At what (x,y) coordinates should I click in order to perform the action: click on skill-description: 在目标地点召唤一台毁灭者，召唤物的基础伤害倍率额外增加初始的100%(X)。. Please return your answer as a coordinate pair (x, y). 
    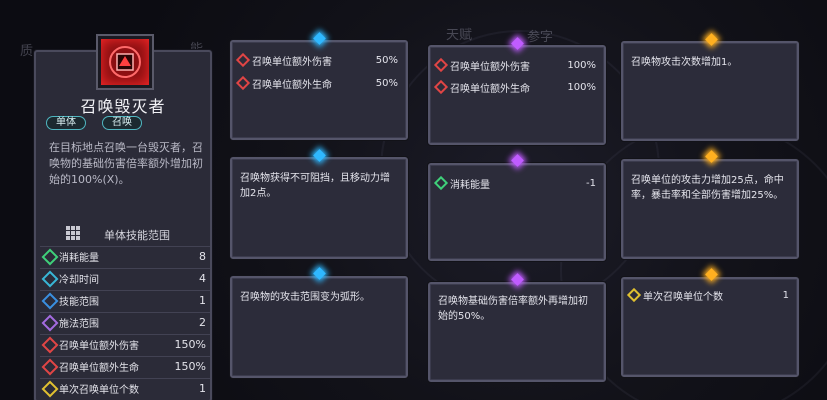
    Looking at the image, I should click on (126, 163).